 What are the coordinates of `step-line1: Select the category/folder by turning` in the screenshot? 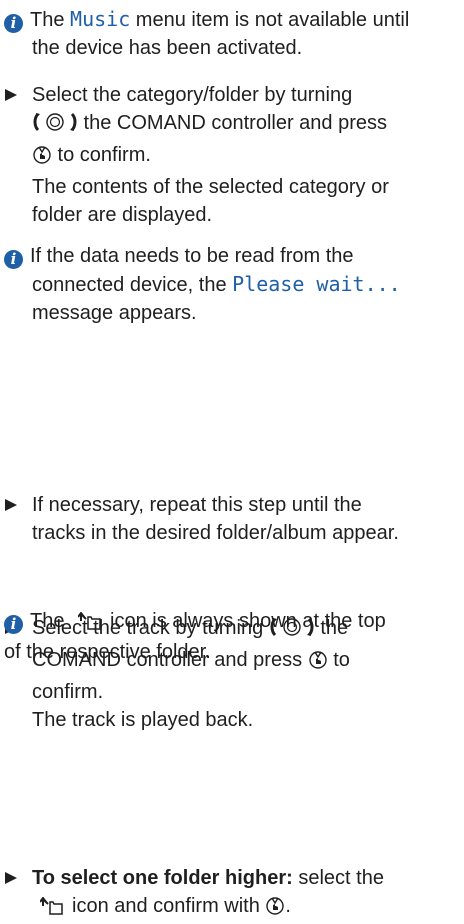 It's located at (192, 95).